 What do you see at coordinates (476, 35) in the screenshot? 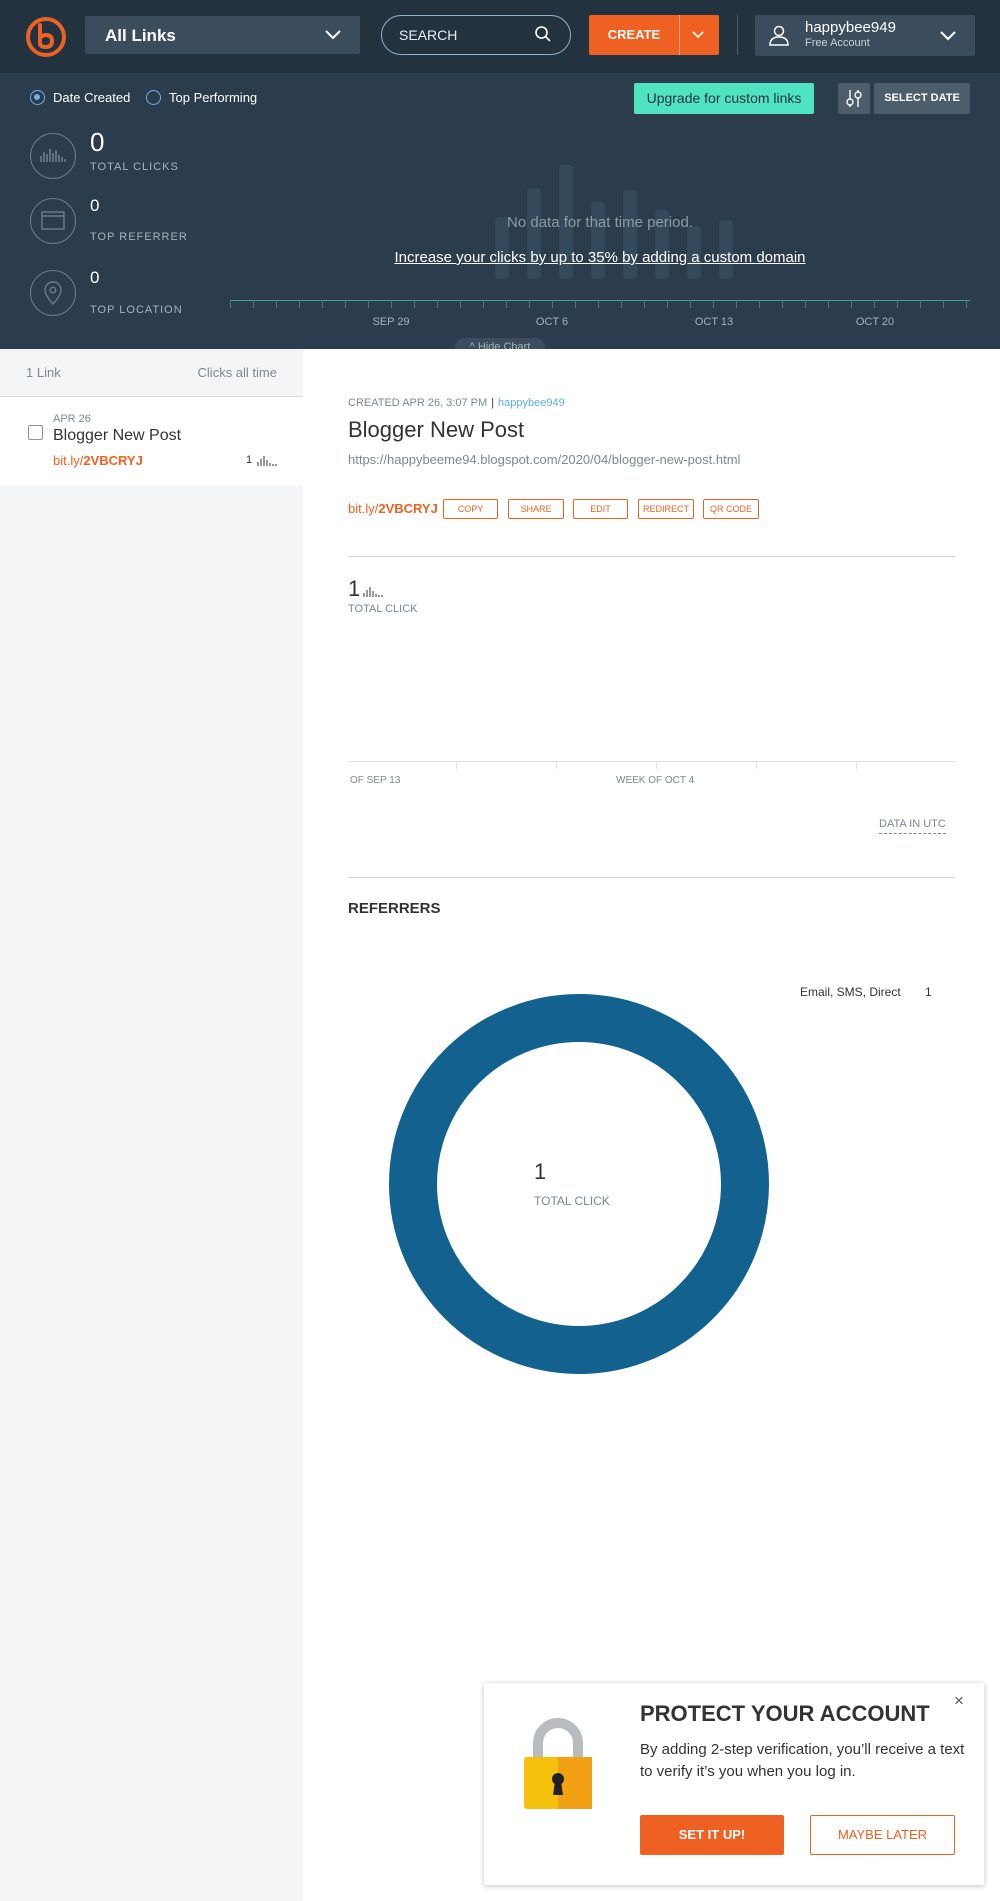
I see `search-input: SEARCH` at bounding box center [476, 35].